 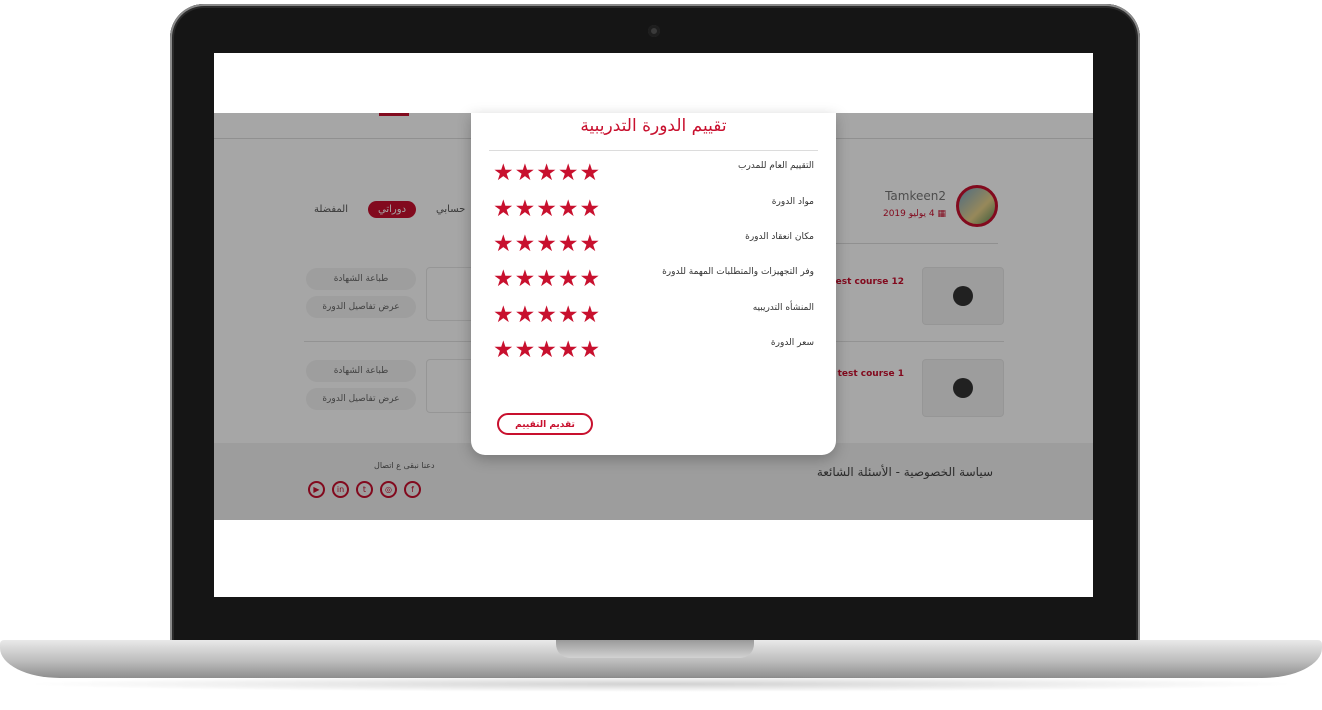 What do you see at coordinates (738, 272) in the screenshot?
I see `rating-label: وفر التجهيزات والمتطلبات المهمة للدورة` at bounding box center [738, 272].